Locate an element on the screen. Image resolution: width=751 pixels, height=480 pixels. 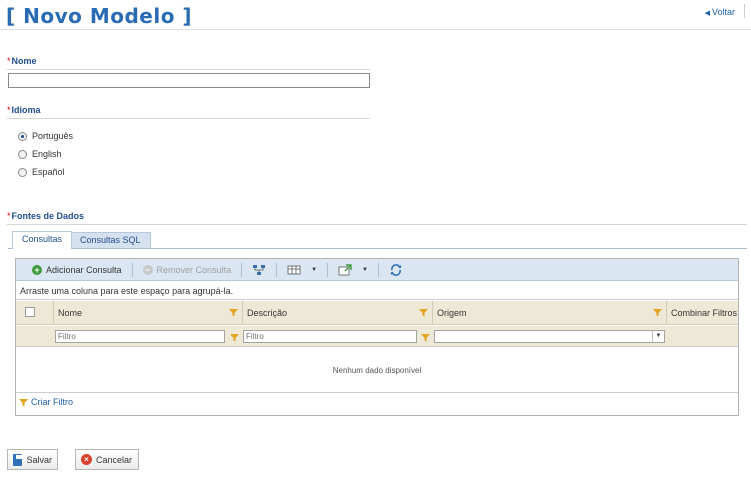
nome-label: *Nome is located at coordinates (22, 61).